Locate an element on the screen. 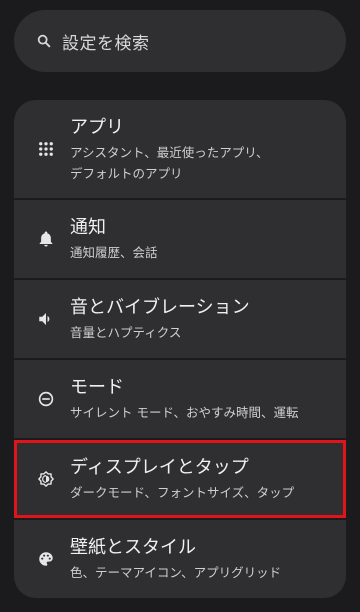  palette-icon is located at coordinates (46, 559).